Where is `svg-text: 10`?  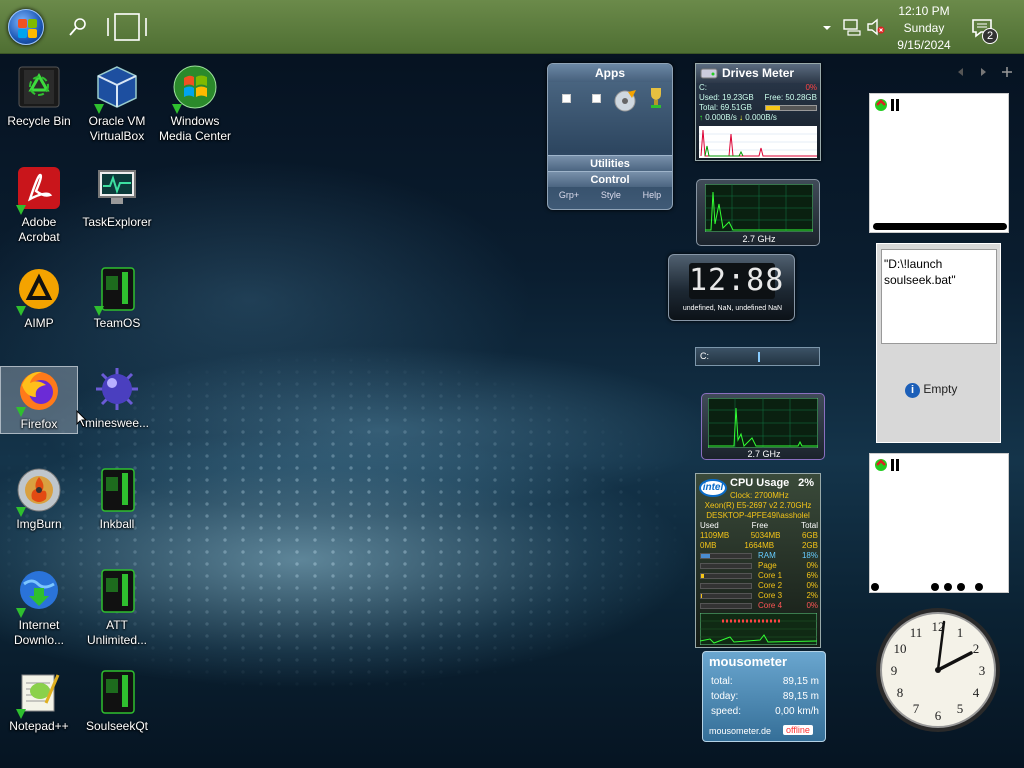
svg-text: 10 is located at coordinates (900, 648).